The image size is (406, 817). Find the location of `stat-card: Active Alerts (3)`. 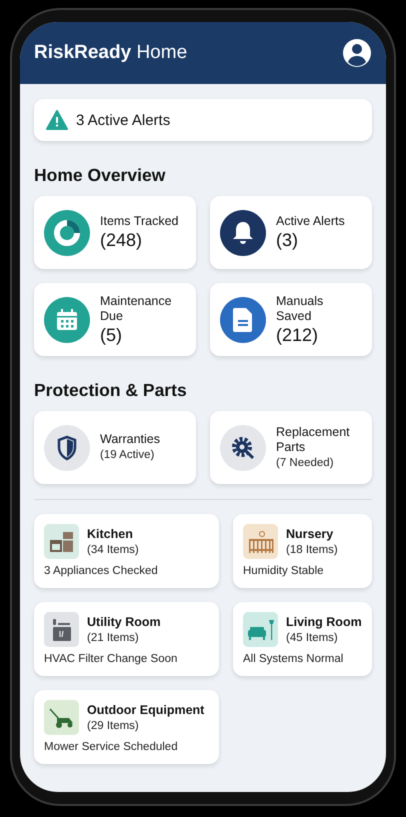

stat-card: Active Alerts (3) is located at coordinates (291, 232).